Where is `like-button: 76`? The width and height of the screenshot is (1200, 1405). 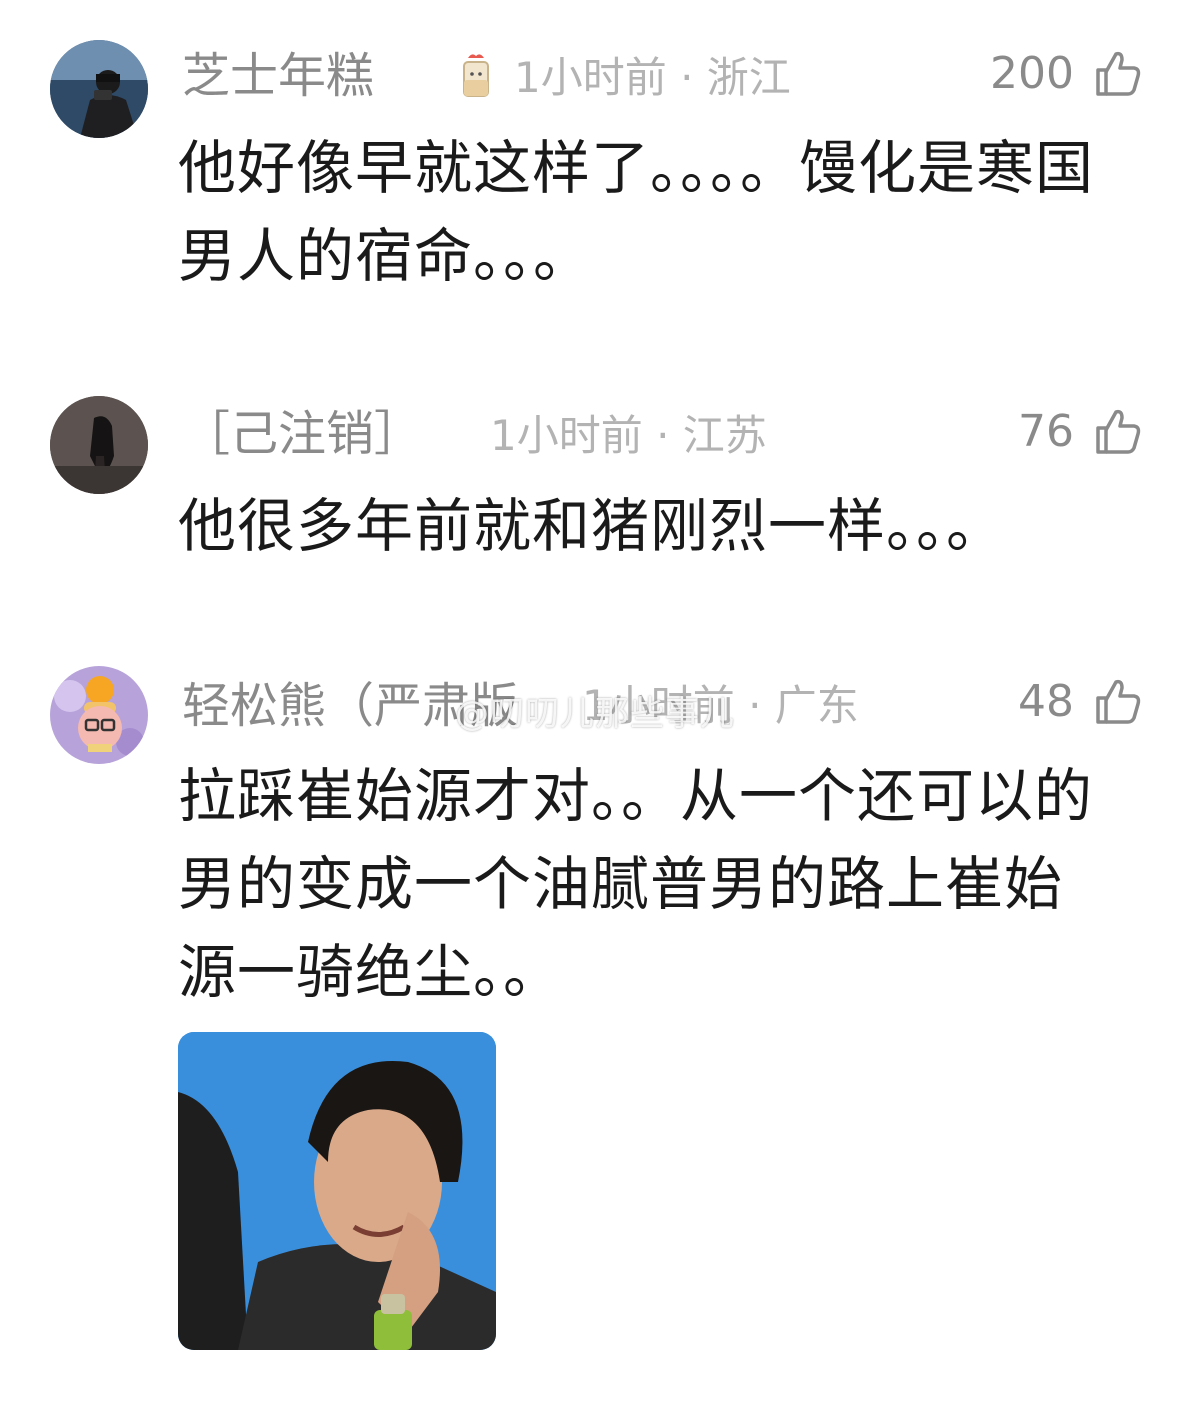
like-button: 76 is located at coordinates (1081, 432).